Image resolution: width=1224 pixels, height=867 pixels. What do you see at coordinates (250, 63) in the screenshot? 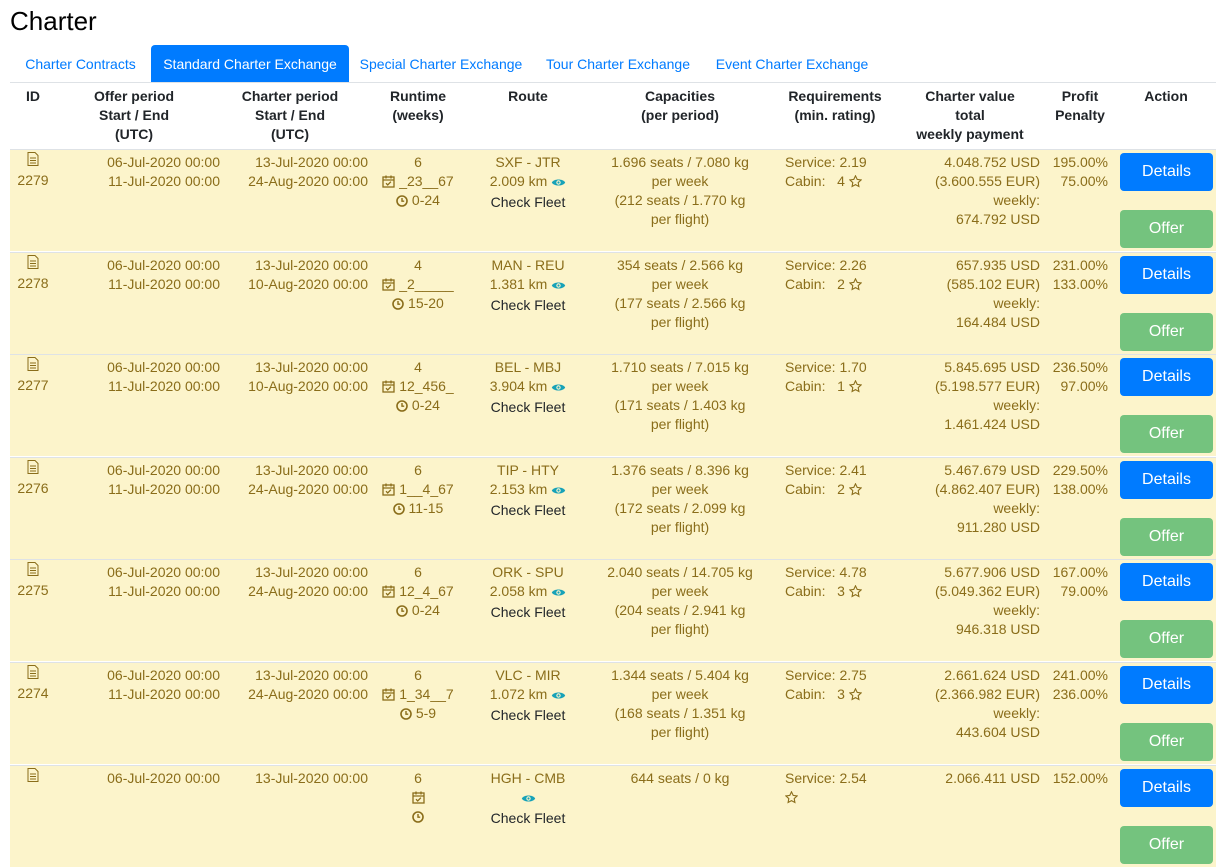
I see `tab-standard-charter-exchange: Standard Charter Exchange` at bounding box center [250, 63].